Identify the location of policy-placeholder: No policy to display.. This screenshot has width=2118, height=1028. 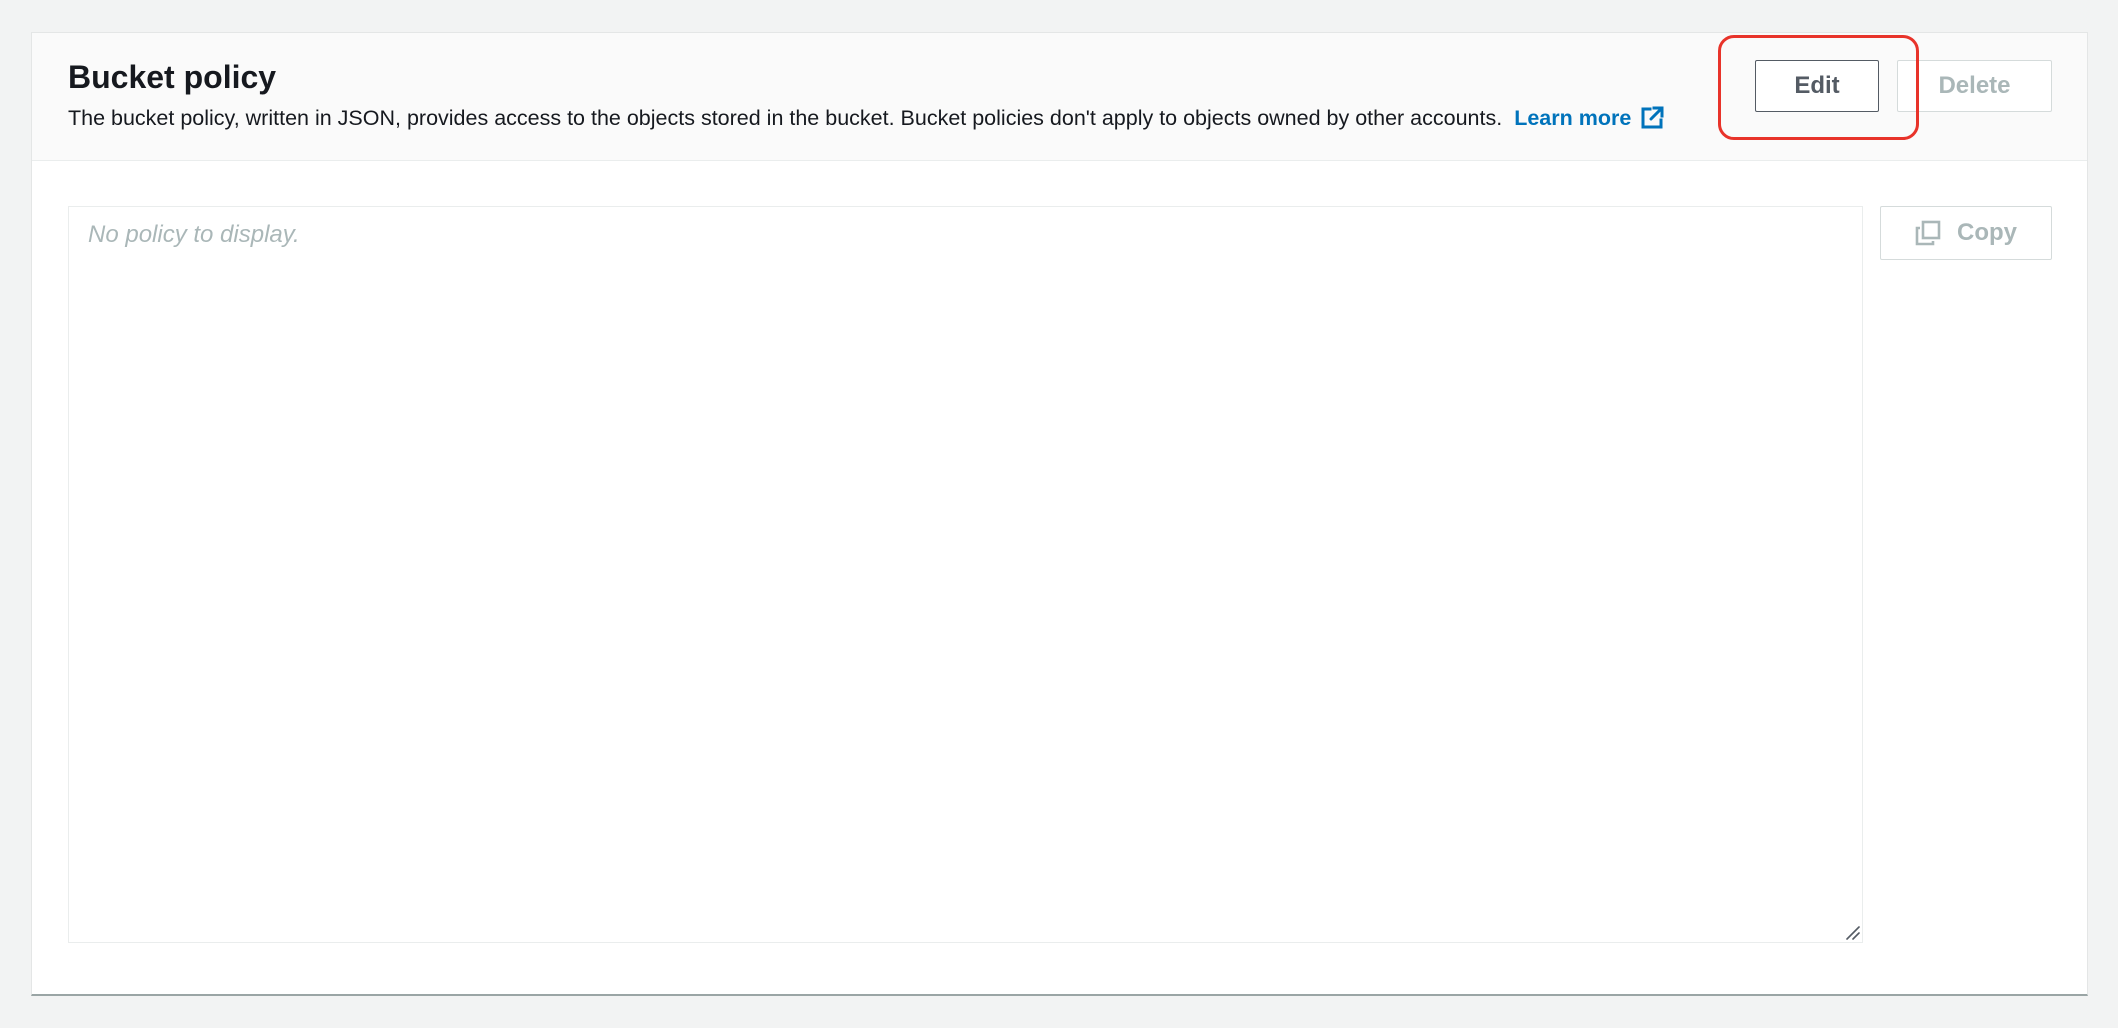
(194, 234).